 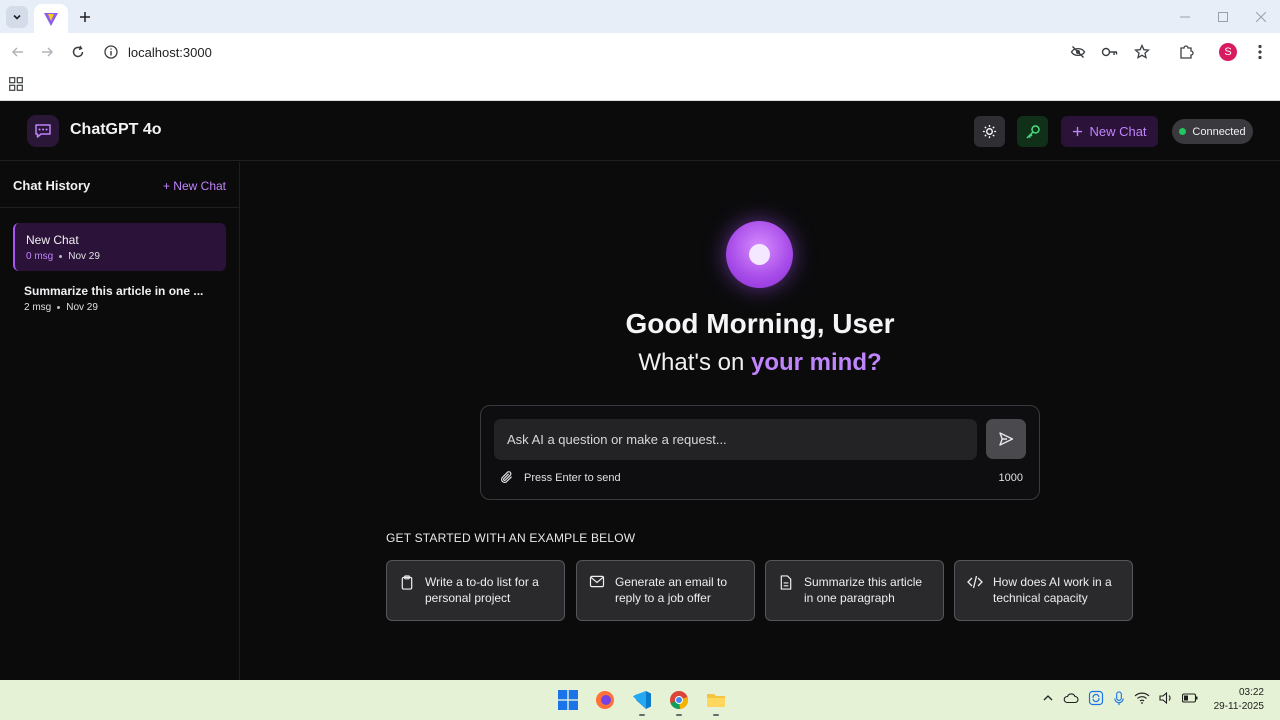 I want to click on profile-button: S, so click(x=1228, y=52).